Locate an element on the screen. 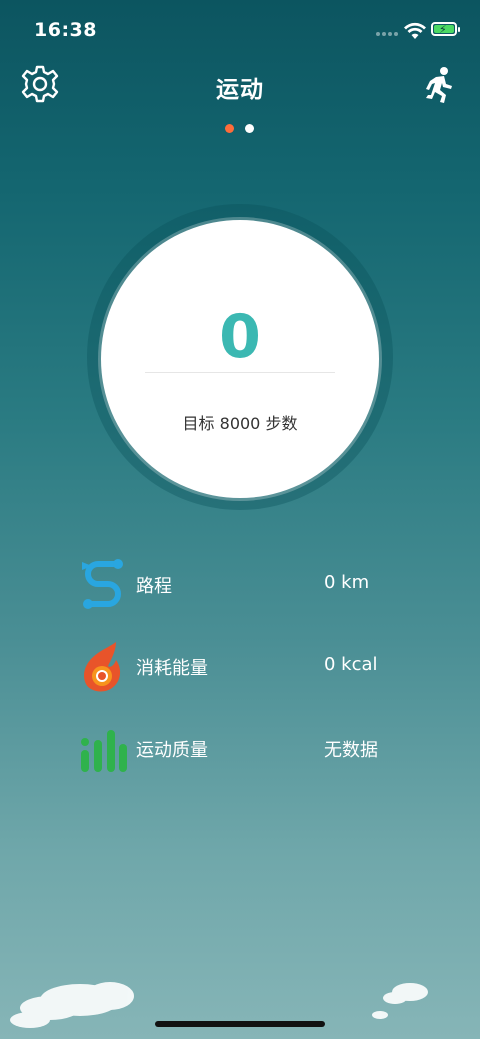 The image size is (480, 1039). step-goal: 目标 8000 步数 is located at coordinates (240, 423).